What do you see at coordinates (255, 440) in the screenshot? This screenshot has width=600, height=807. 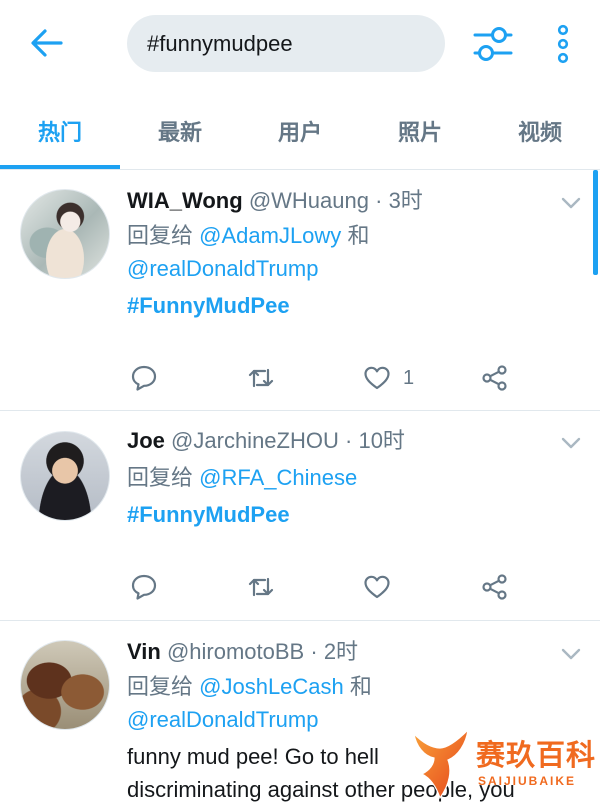 I see `user-handle: @JarchineZHOU` at bounding box center [255, 440].